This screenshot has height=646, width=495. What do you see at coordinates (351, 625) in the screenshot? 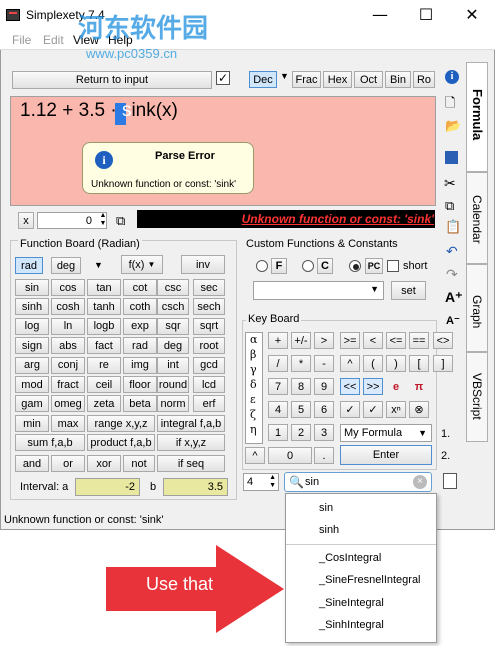
I see `suggestion-item: _SinhIntegral` at bounding box center [351, 625].